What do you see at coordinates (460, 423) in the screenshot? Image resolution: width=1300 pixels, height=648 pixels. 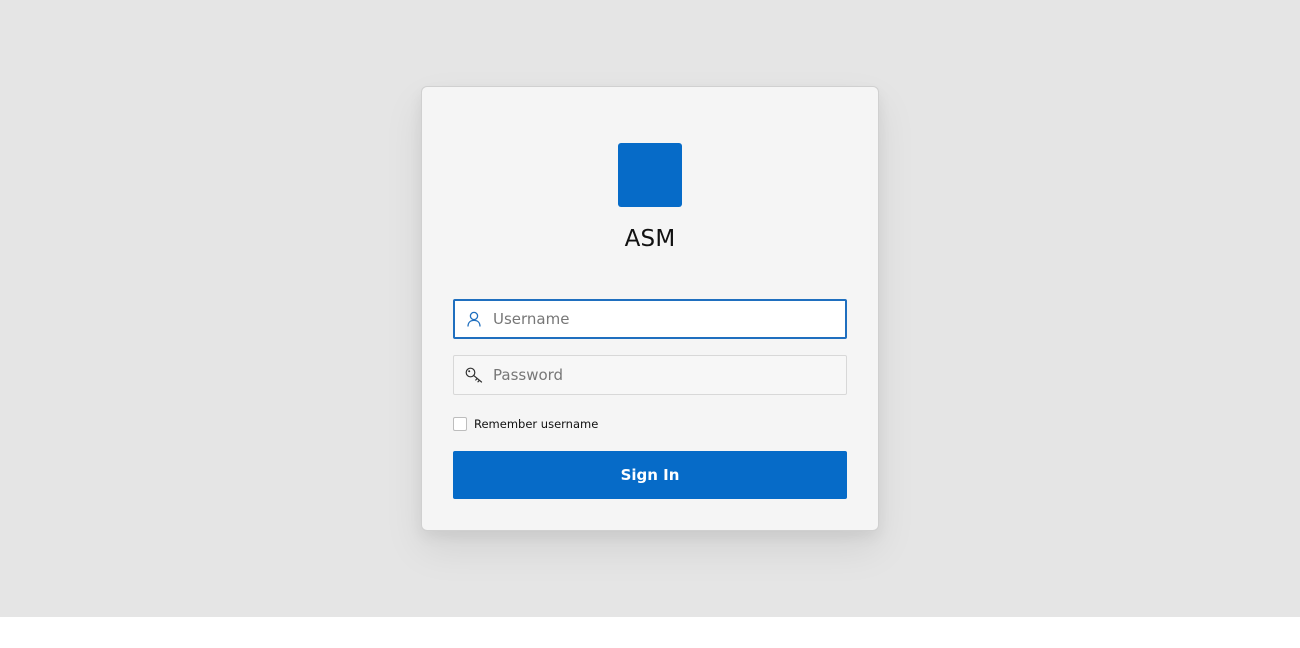 I see `remember-username-checkbox` at bounding box center [460, 423].